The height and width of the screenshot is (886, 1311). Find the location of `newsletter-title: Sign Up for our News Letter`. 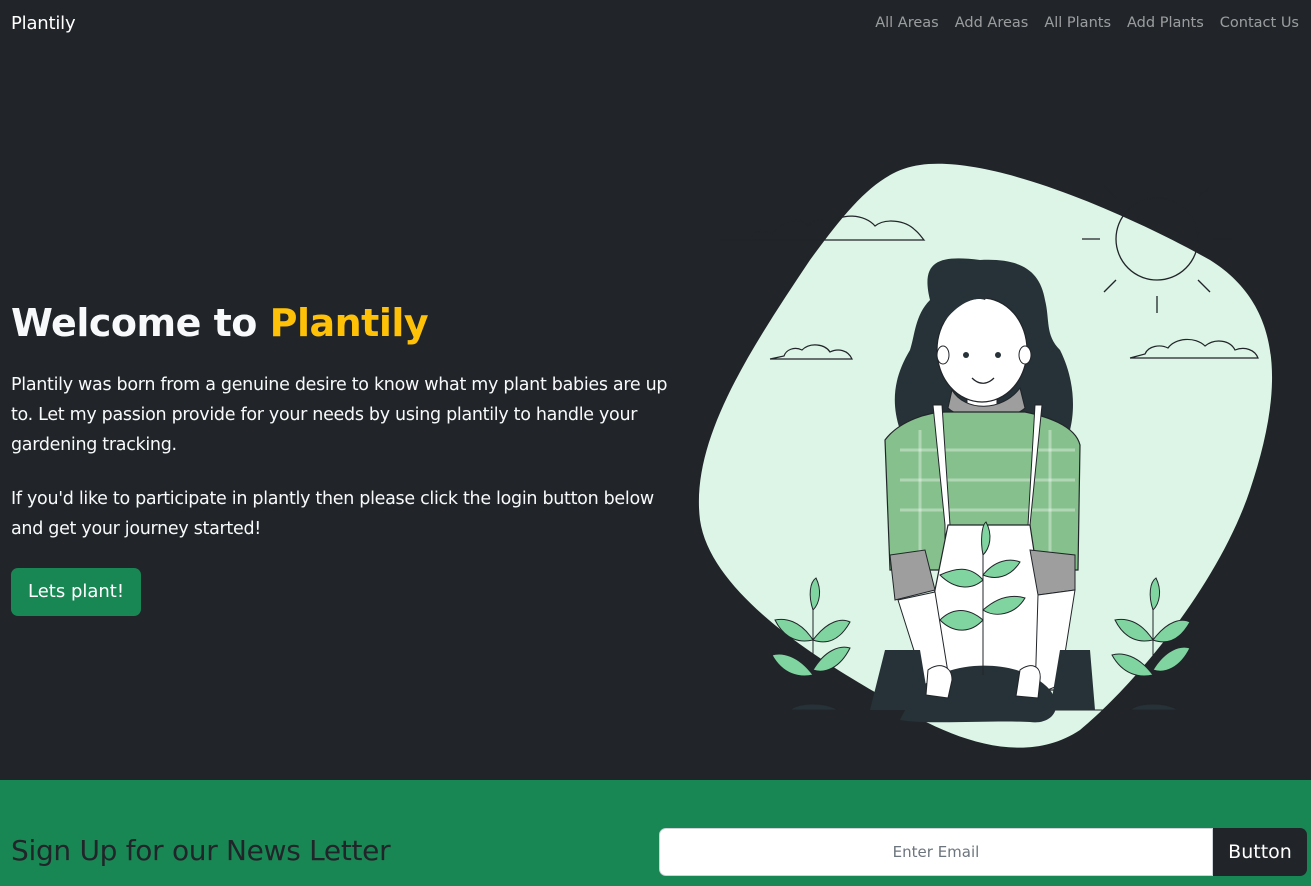

newsletter-title: Sign Up for our News Letter is located at coordinates (201, 850).